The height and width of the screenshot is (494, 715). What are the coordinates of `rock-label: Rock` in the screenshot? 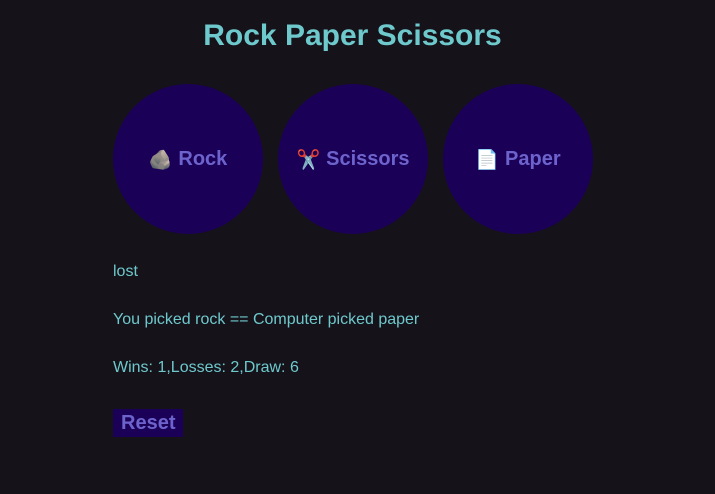 It's located at (203, 158).